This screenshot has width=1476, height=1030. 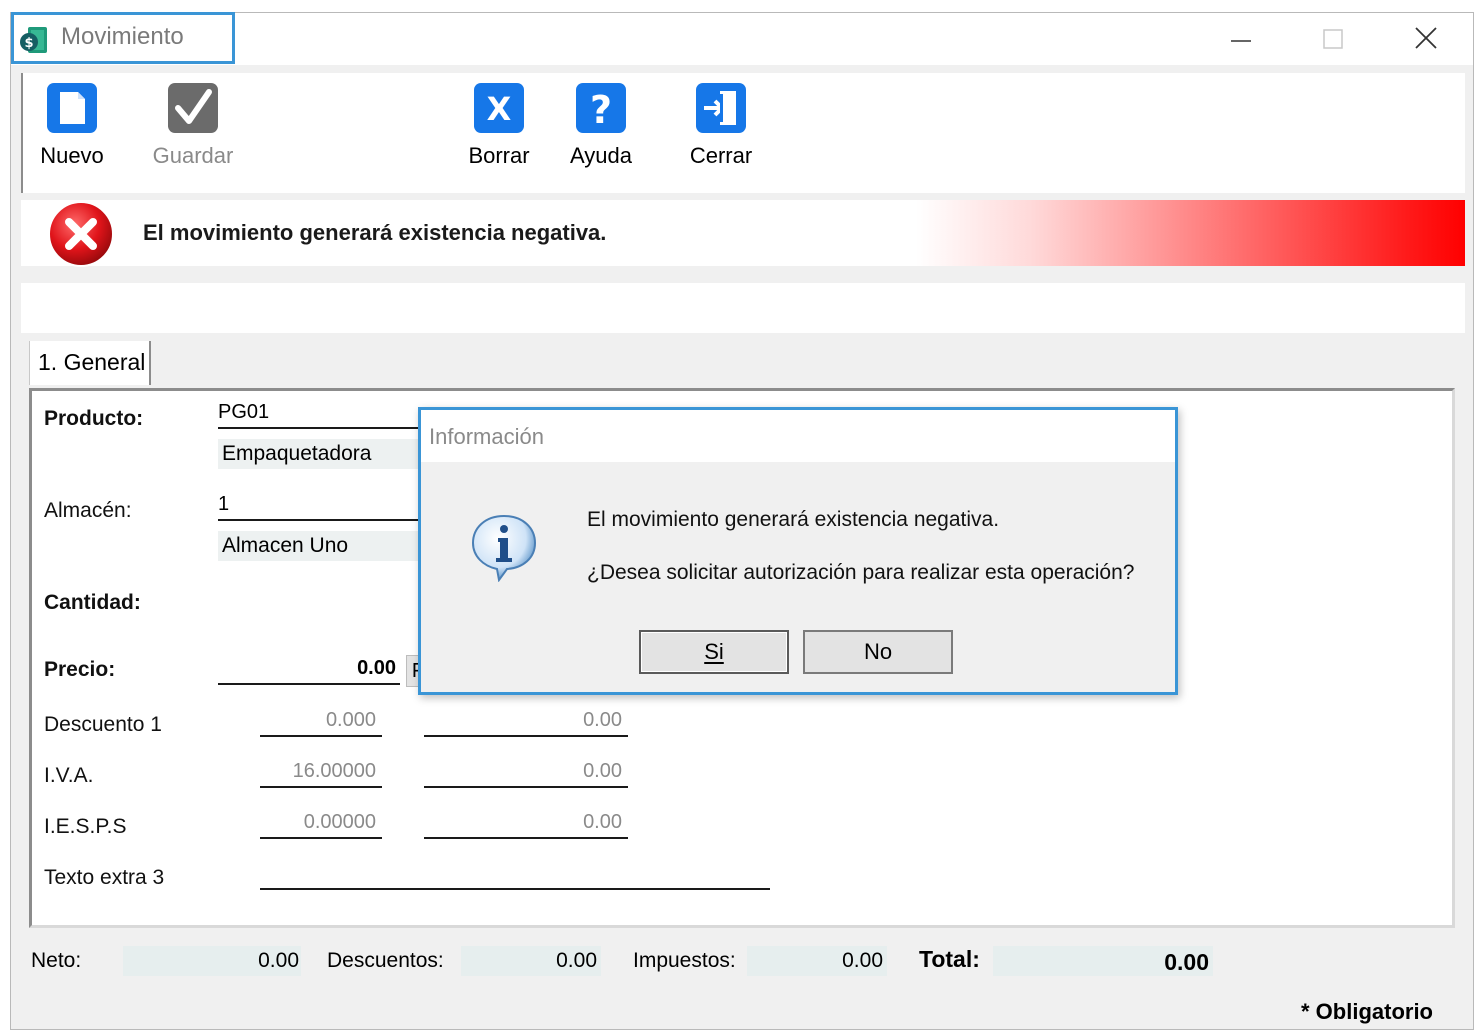 What do you see at coordinates (385, 960) in the screenshot?
I see `descuentos-label: Descuentos:` at bounding box center [385, 960].